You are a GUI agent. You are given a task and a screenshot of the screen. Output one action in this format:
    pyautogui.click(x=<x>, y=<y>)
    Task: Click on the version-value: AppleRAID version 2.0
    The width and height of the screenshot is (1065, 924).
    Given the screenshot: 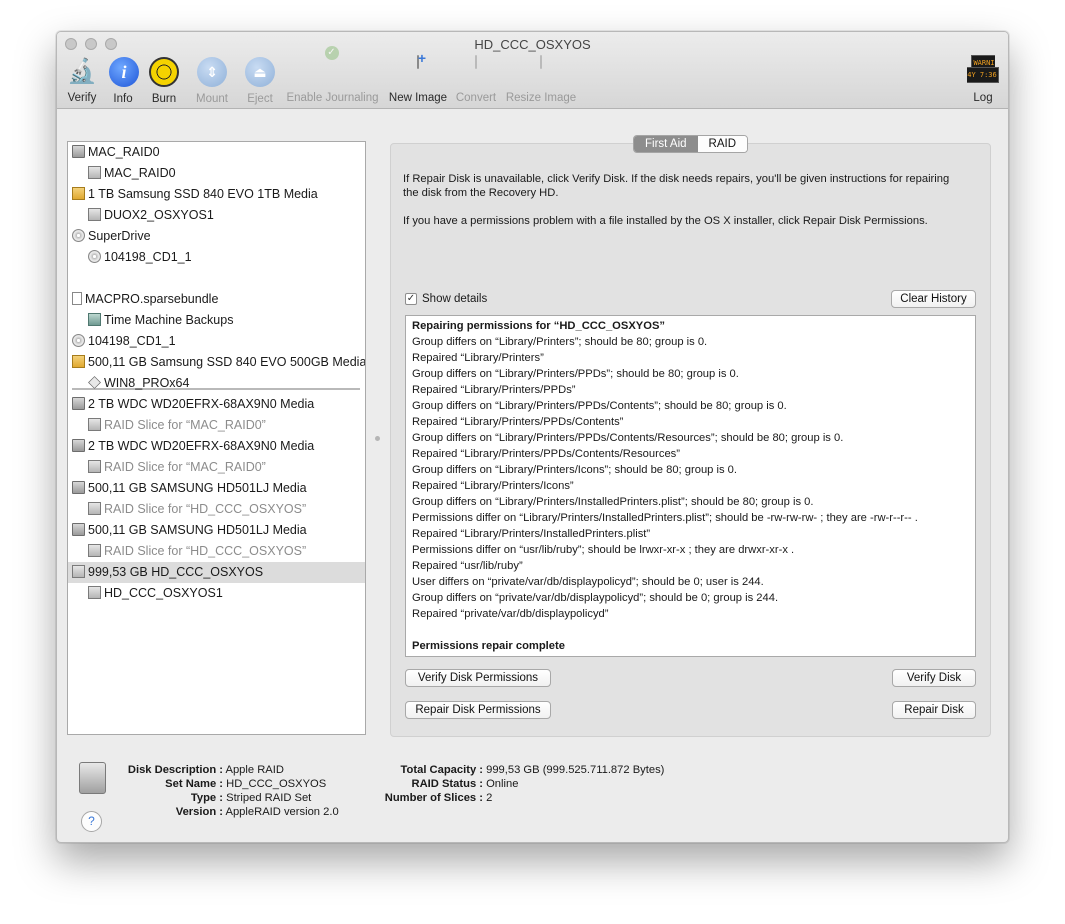 What is the action you would take?
    pyautogui.click(x=282, y=812)
    